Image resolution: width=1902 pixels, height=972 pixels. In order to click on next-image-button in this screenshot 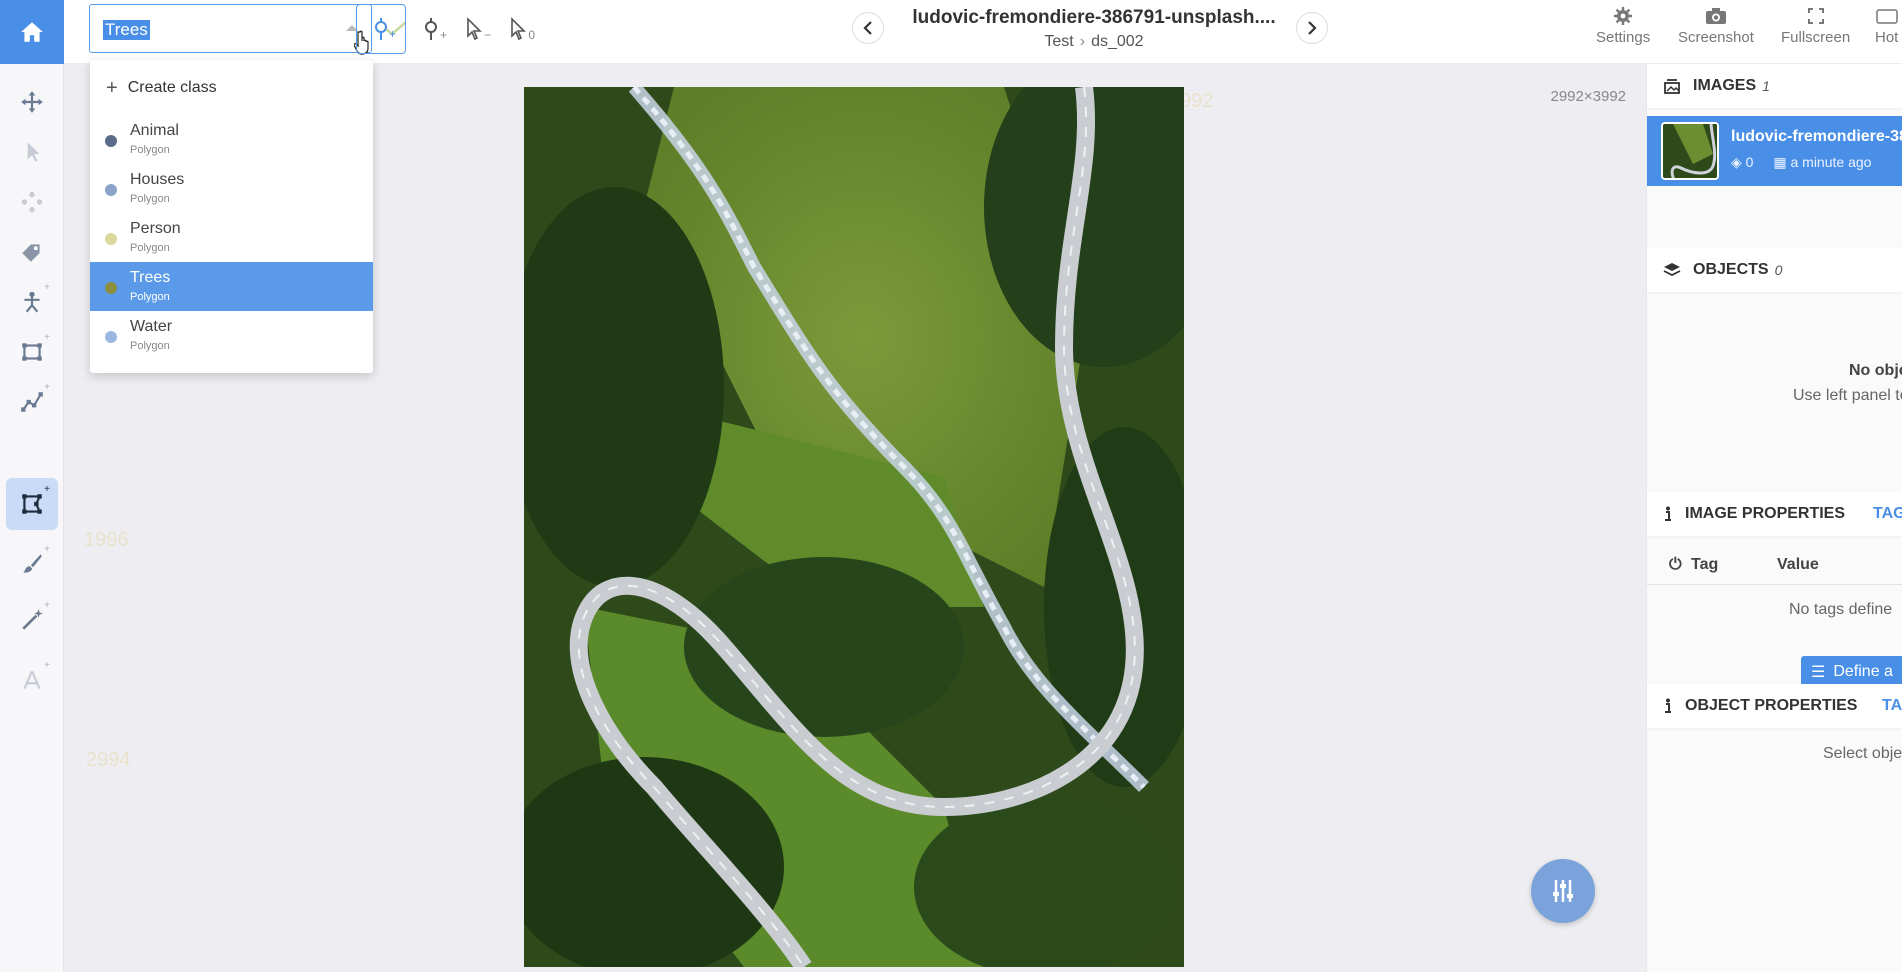, I will do `click(1312, 28)`.